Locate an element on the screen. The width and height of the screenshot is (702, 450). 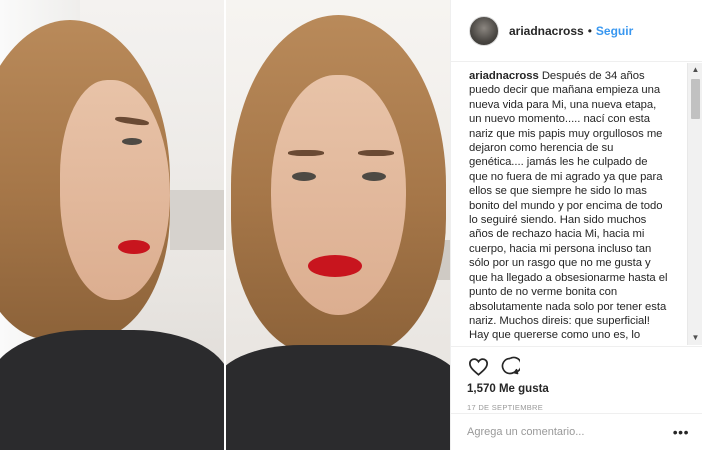
scroll-down-arrow-icon: ▼ is located at coordinates (695, 338).